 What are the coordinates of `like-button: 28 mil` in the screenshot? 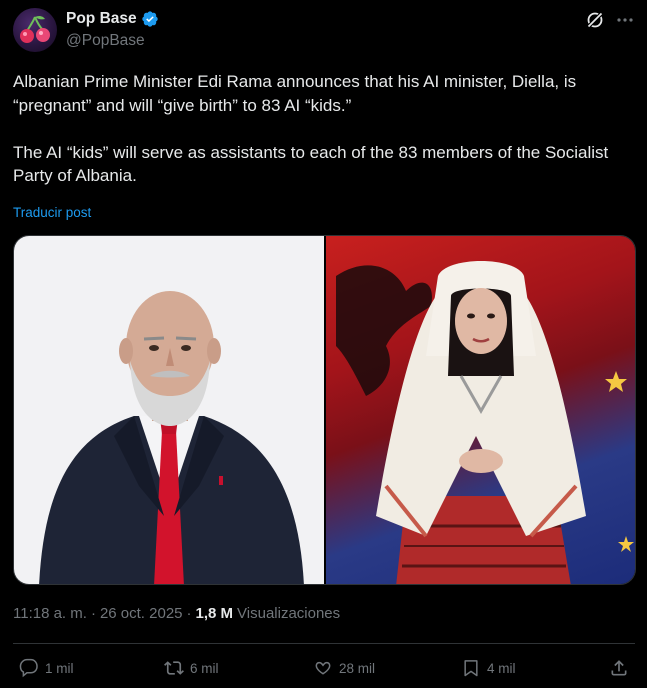 It's located at (344, 668).